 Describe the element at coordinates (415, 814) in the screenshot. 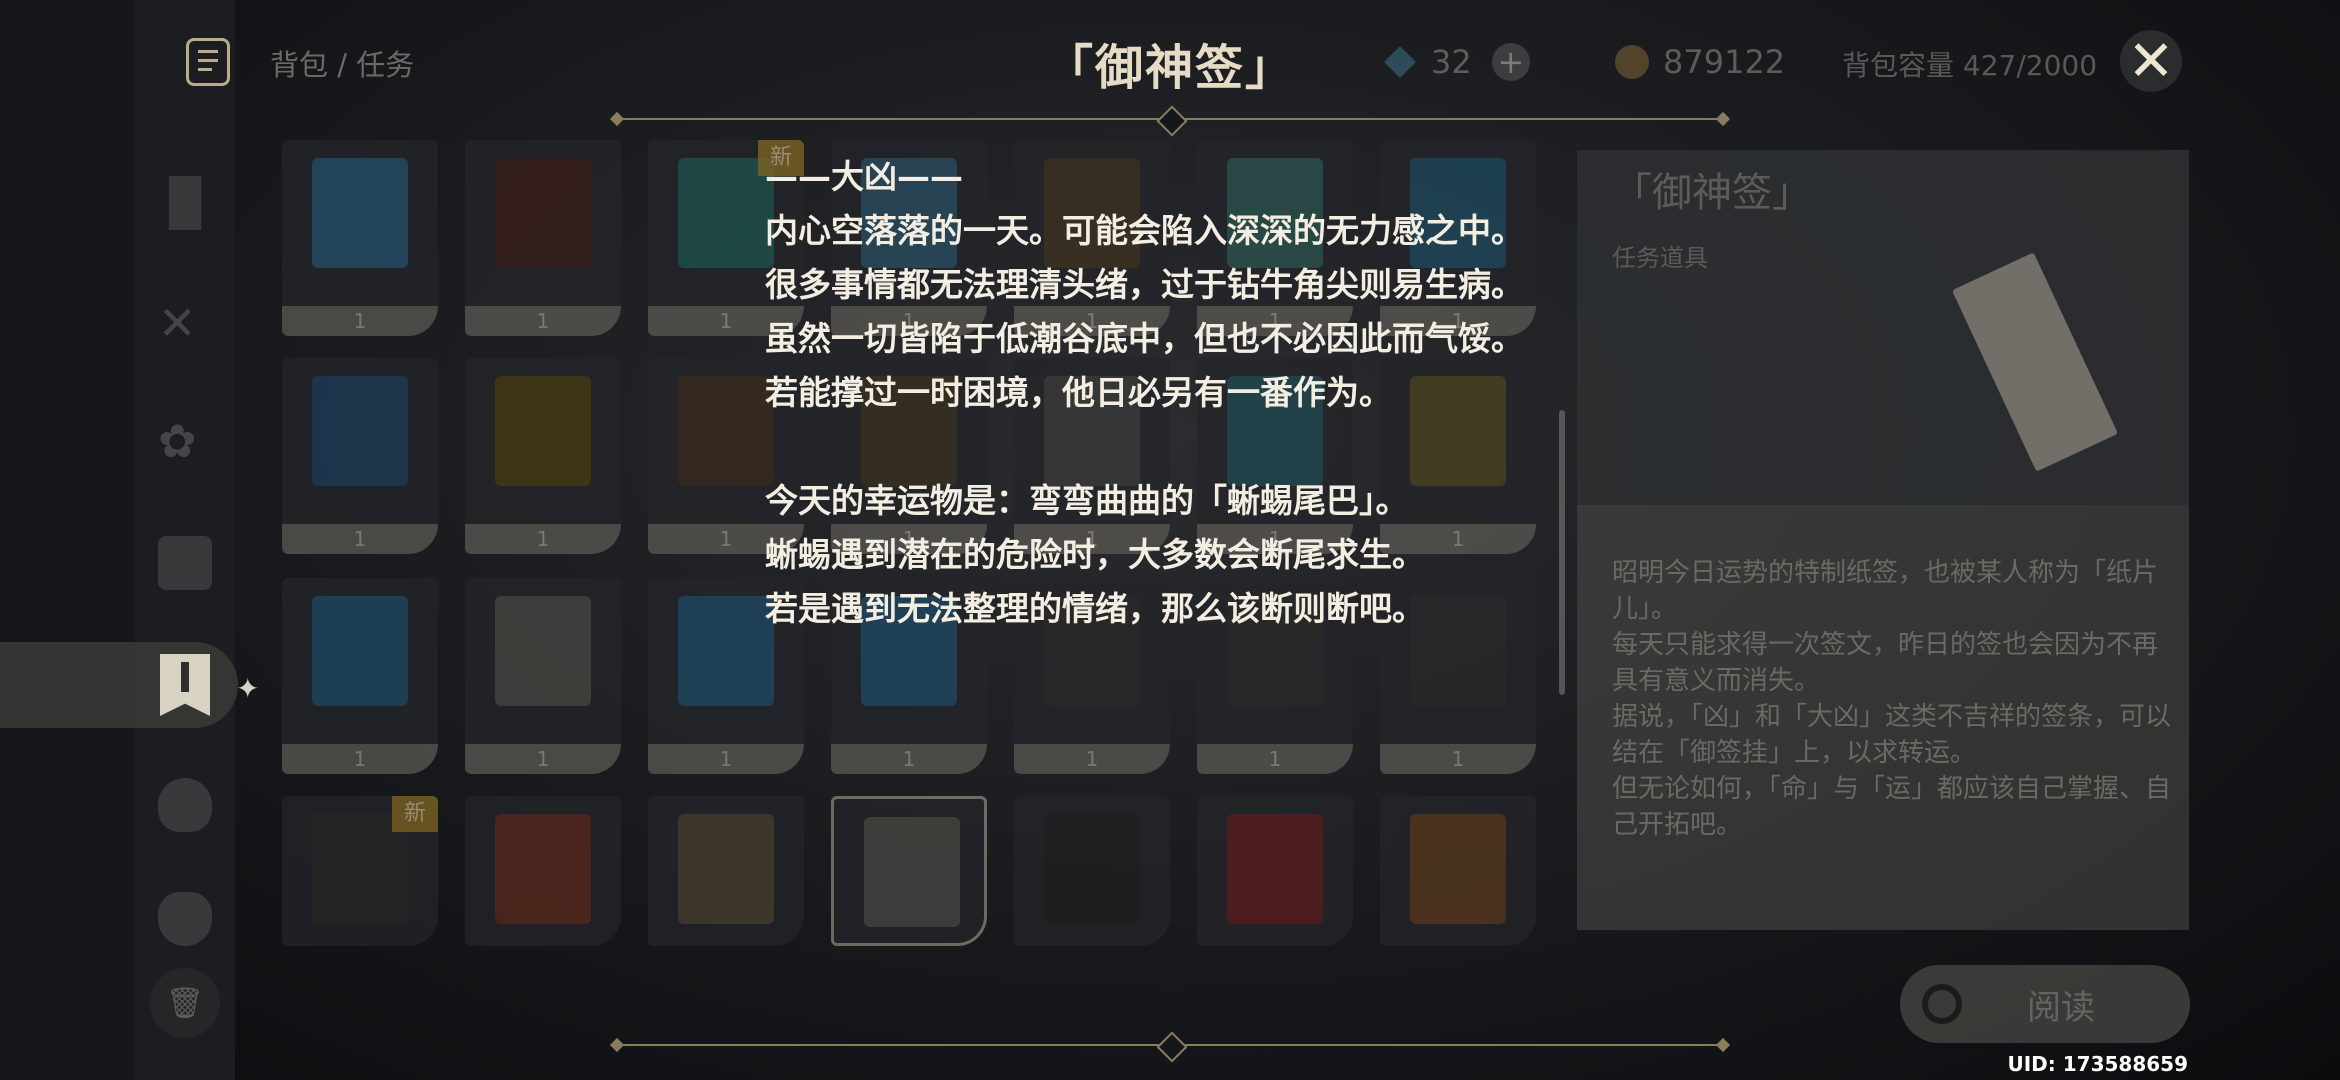

I see `new-badge: 新` at that location.